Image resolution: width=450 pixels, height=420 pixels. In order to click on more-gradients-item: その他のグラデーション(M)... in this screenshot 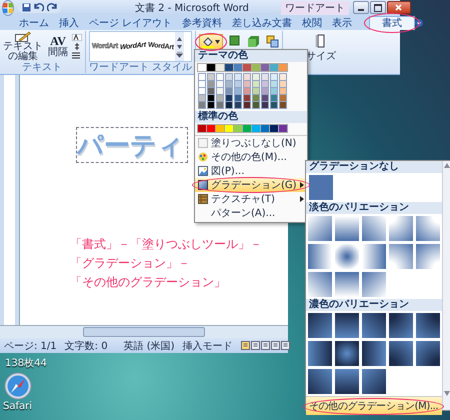, I will do `click(374, 405)`.